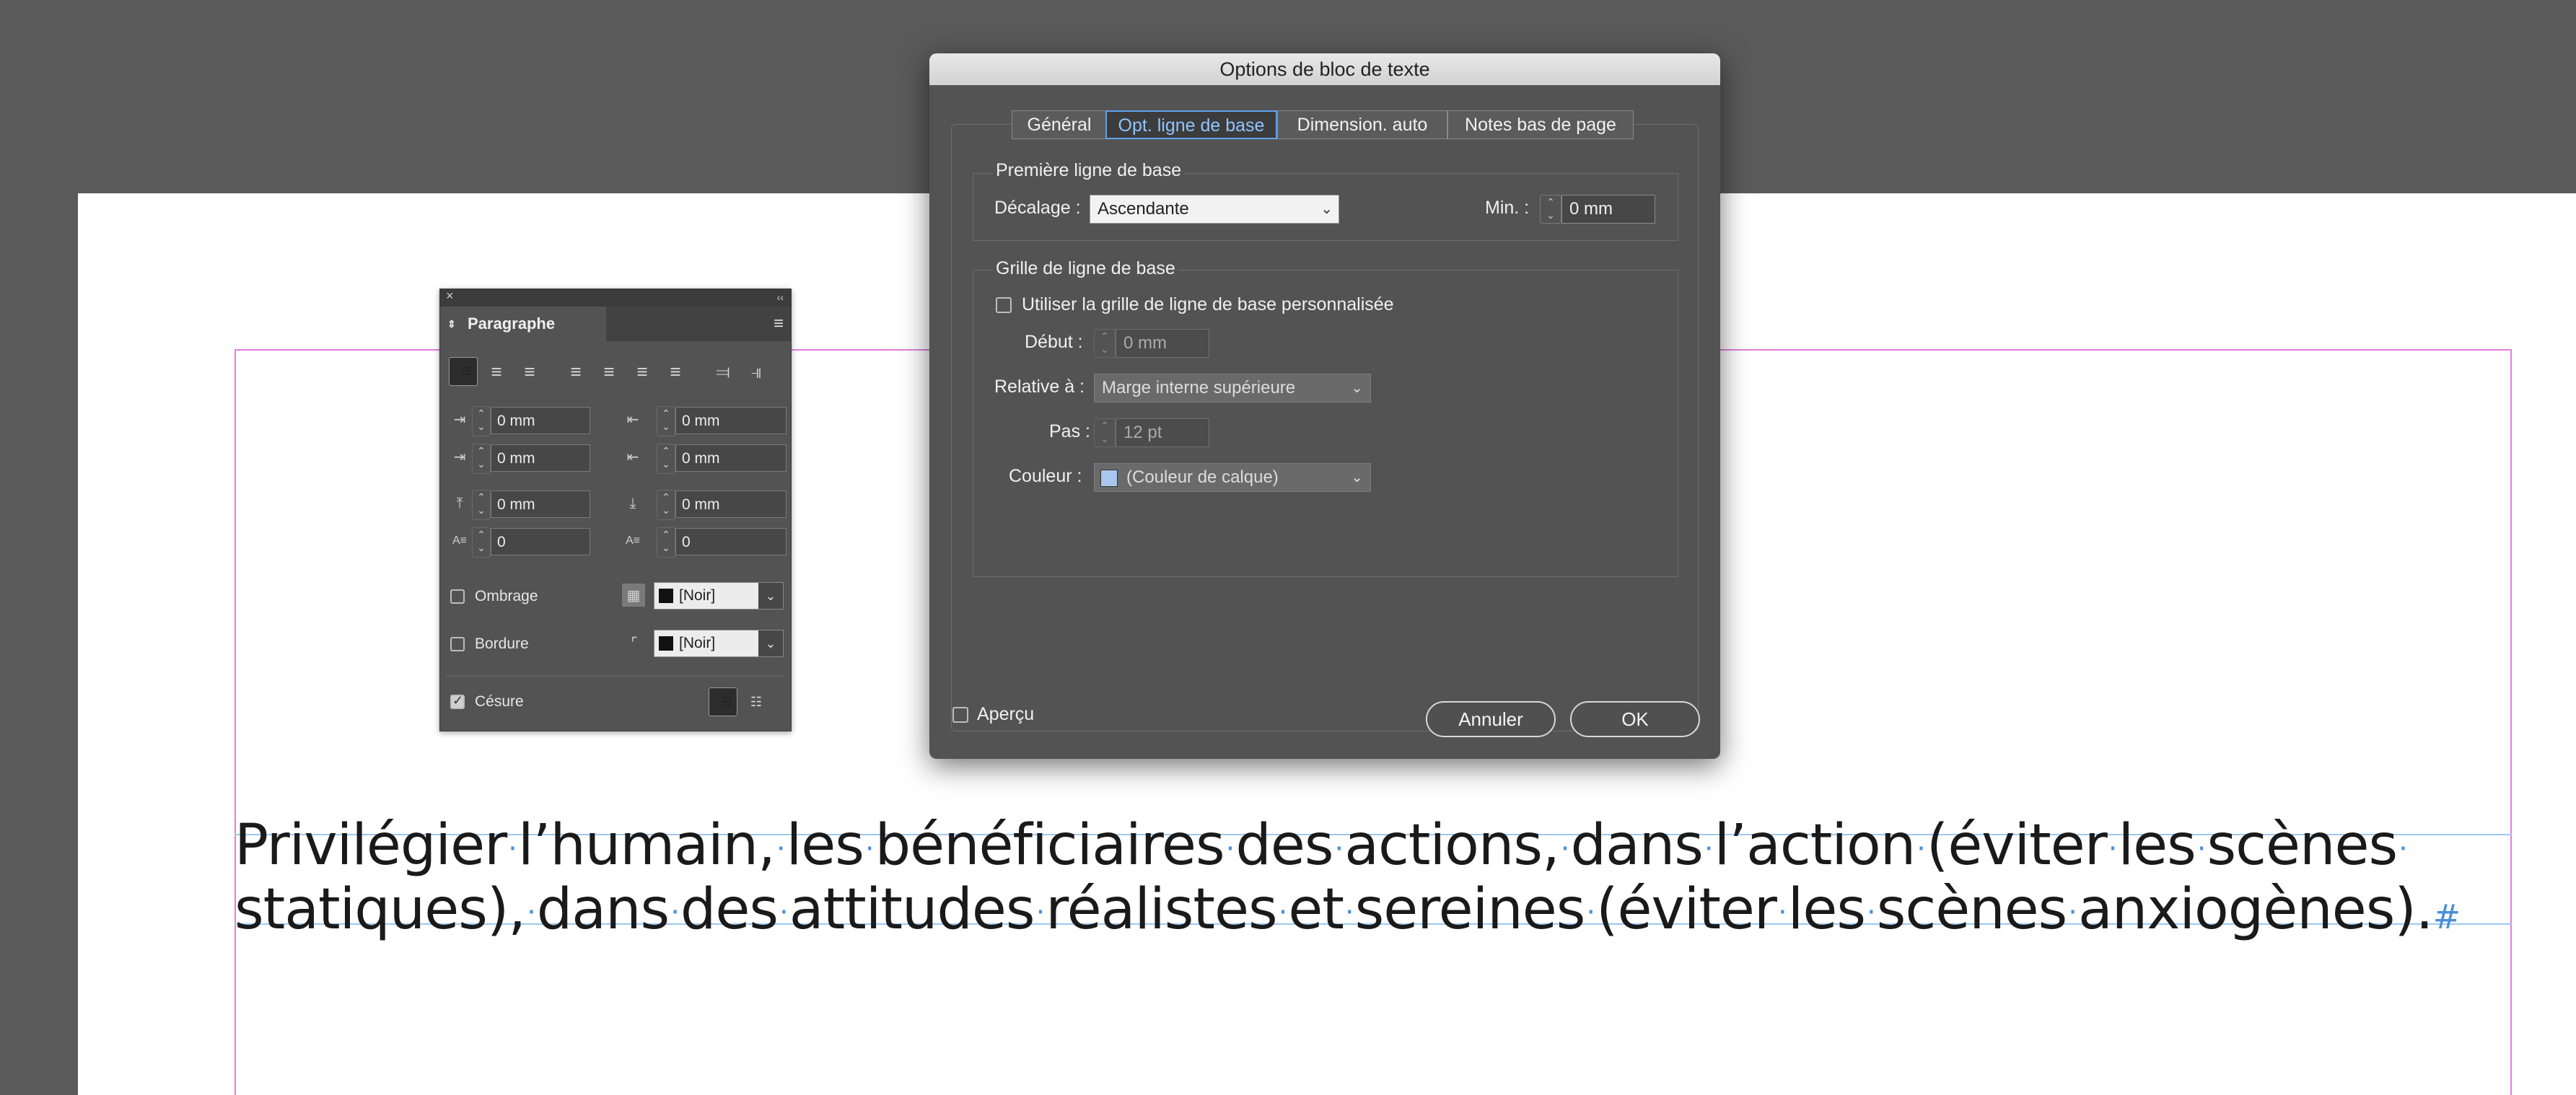 Image resolution: width=2576 pixels, height=1095 pixels. Describe the element at coordinates (463, 372) in the screenshot. I see `align-left-icon: ≡` at that location.